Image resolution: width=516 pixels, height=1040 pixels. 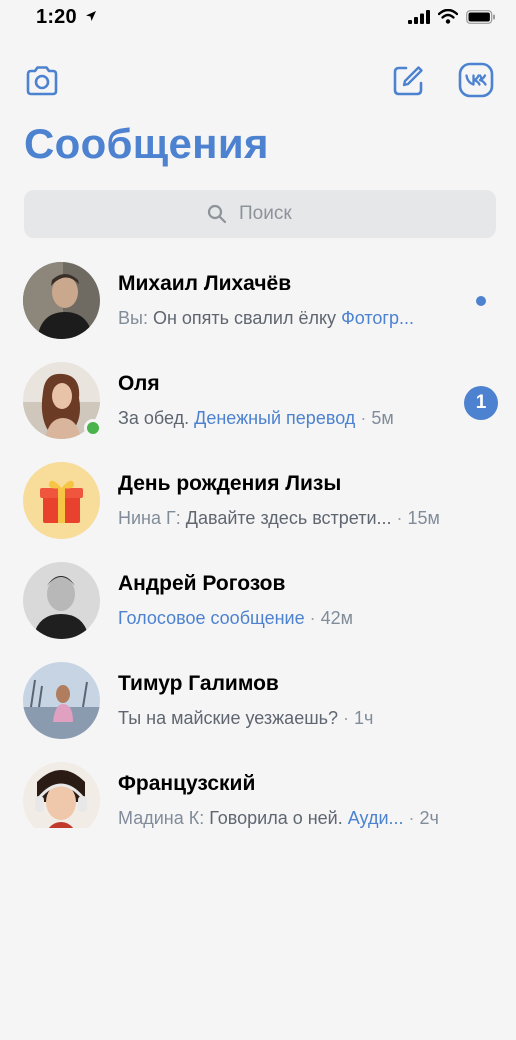 I want to click on chat-item: Андрей Рогозов Голосовое сообщение · 42м, so click(x=258, y=606).